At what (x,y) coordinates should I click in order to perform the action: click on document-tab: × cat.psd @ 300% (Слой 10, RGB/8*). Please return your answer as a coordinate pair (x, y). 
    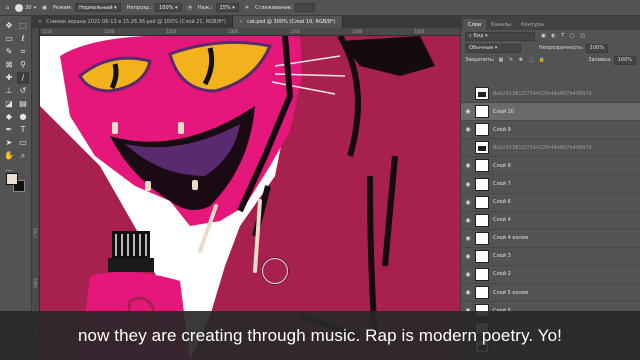
    Looking at the image, I should click on (287, 22).